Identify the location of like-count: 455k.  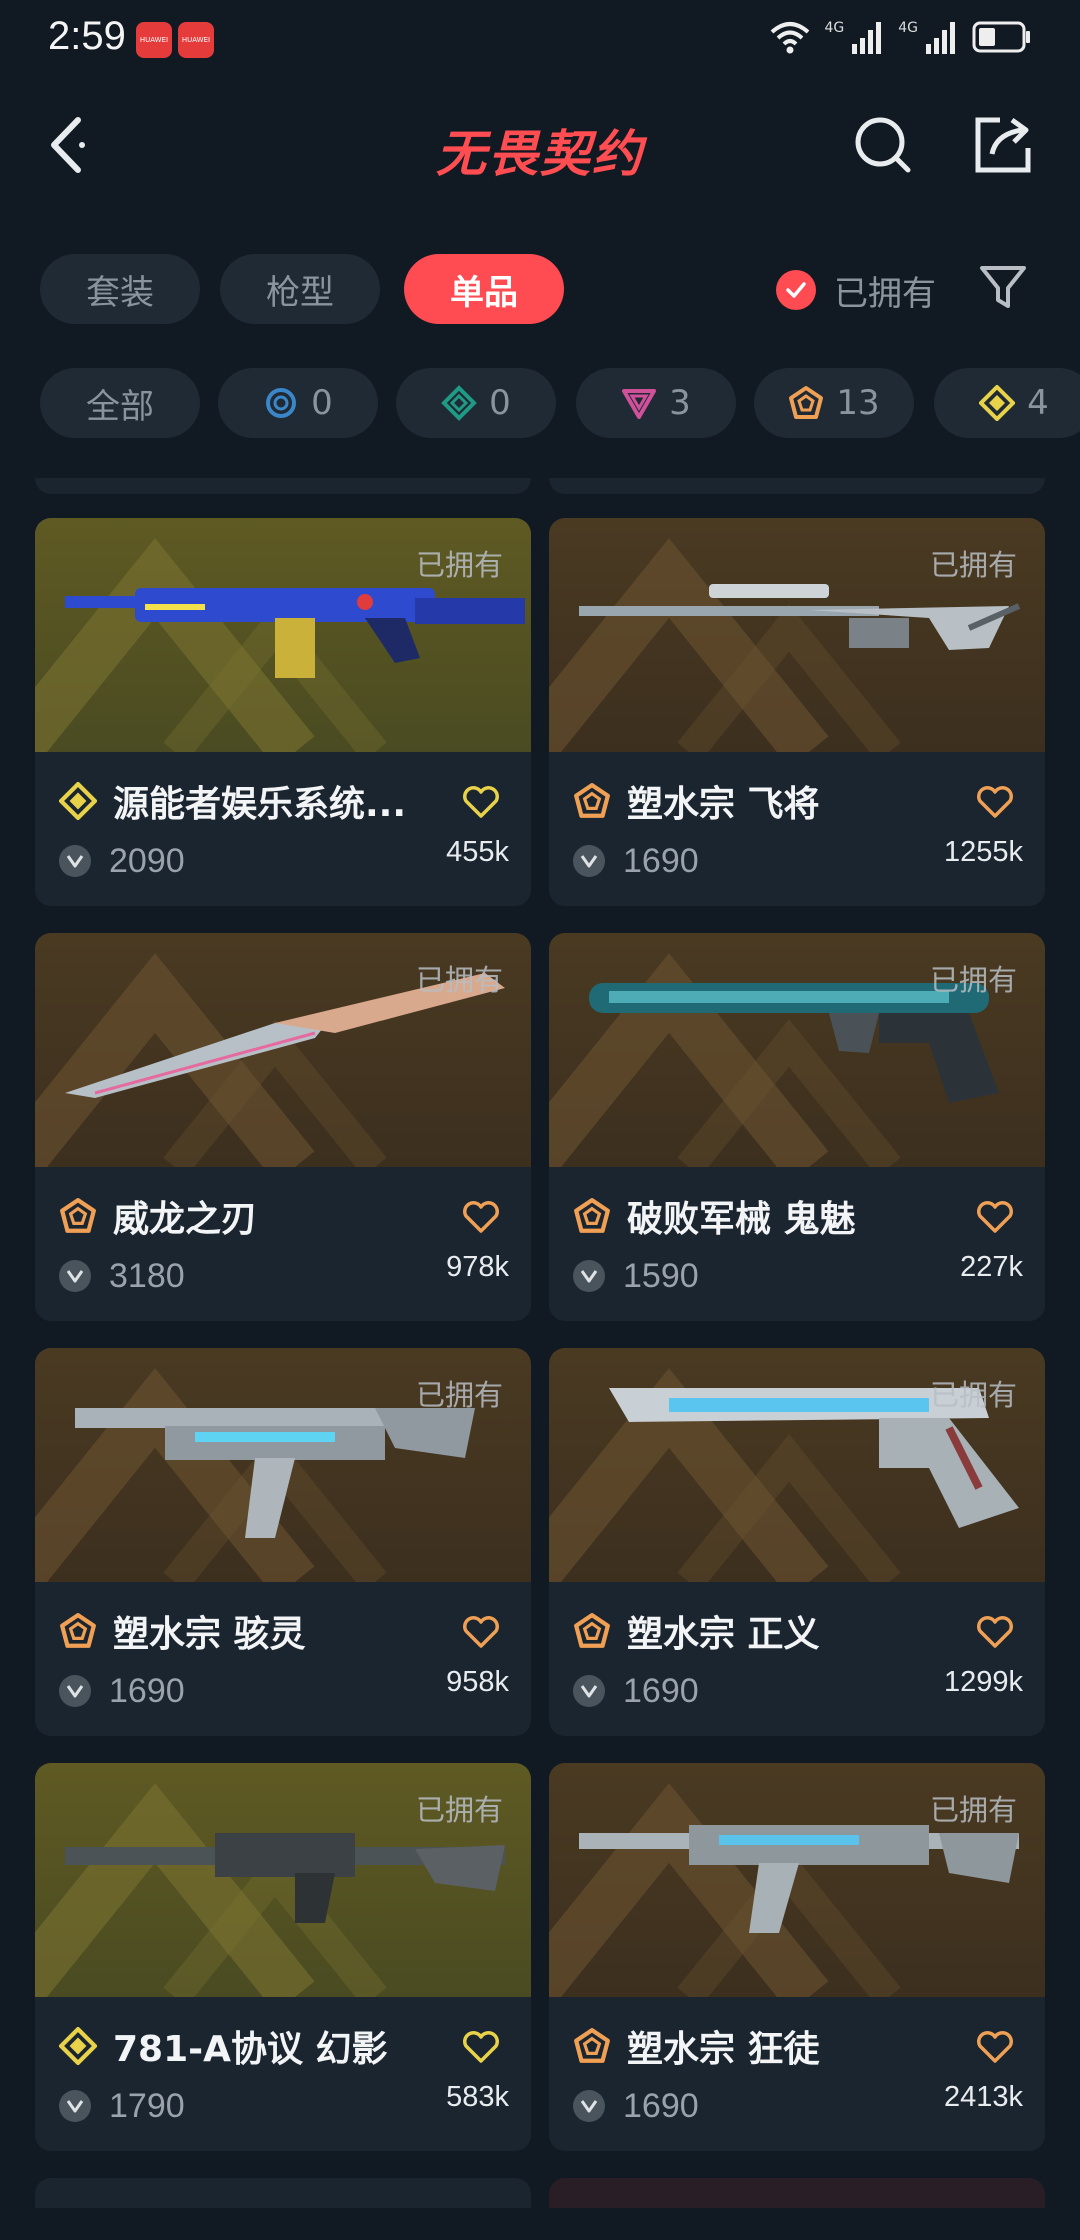
(477, 852).